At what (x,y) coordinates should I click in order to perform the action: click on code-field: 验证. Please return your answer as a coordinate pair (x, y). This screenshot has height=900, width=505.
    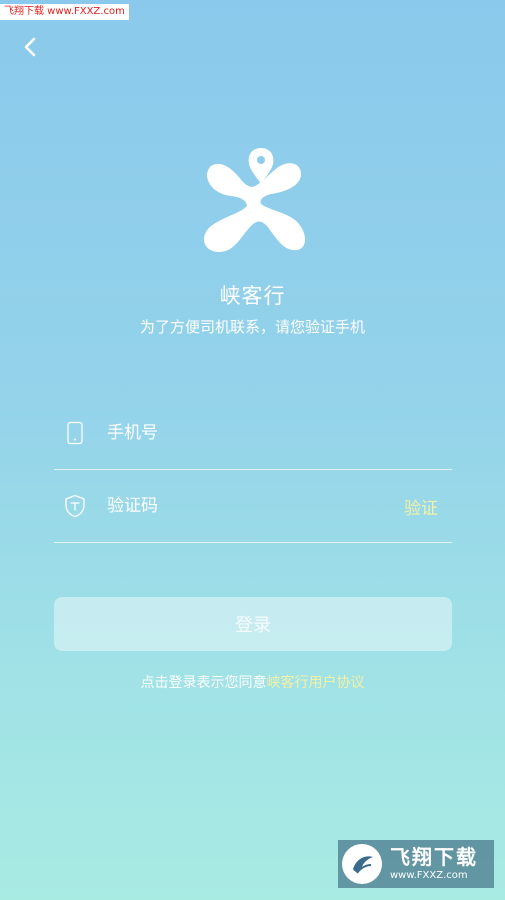
    Looking at the image, I should click on (253, 506).